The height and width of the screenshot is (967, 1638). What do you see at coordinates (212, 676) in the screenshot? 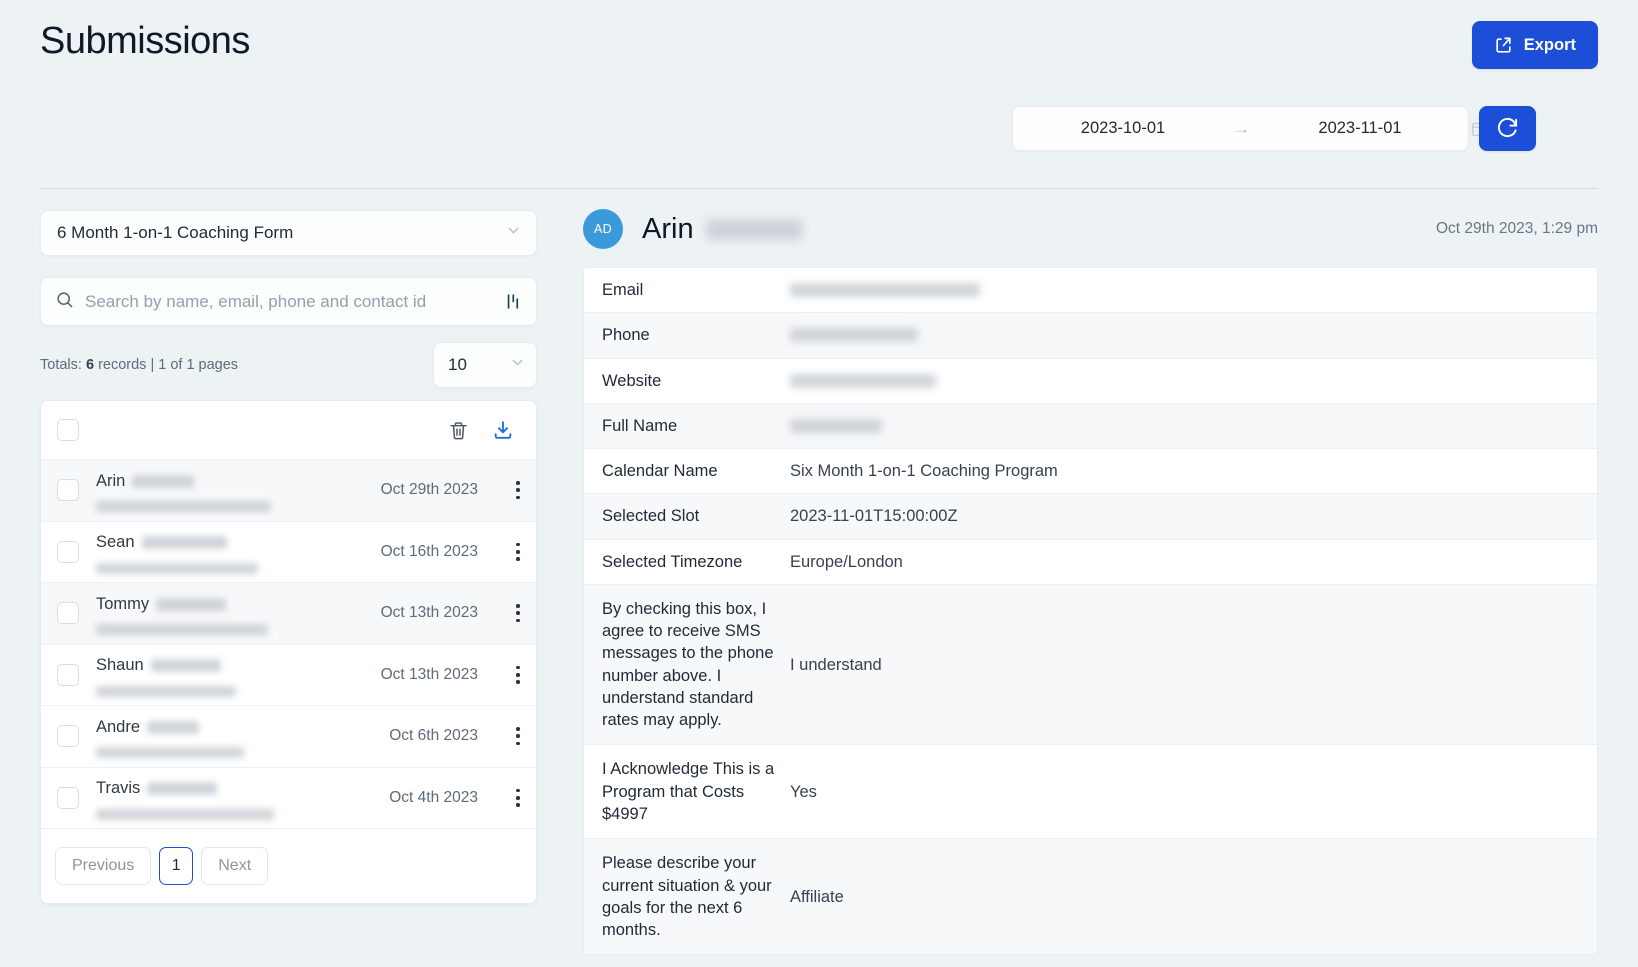
I see `row-content: Shaun` at bounding box center [212, 676].